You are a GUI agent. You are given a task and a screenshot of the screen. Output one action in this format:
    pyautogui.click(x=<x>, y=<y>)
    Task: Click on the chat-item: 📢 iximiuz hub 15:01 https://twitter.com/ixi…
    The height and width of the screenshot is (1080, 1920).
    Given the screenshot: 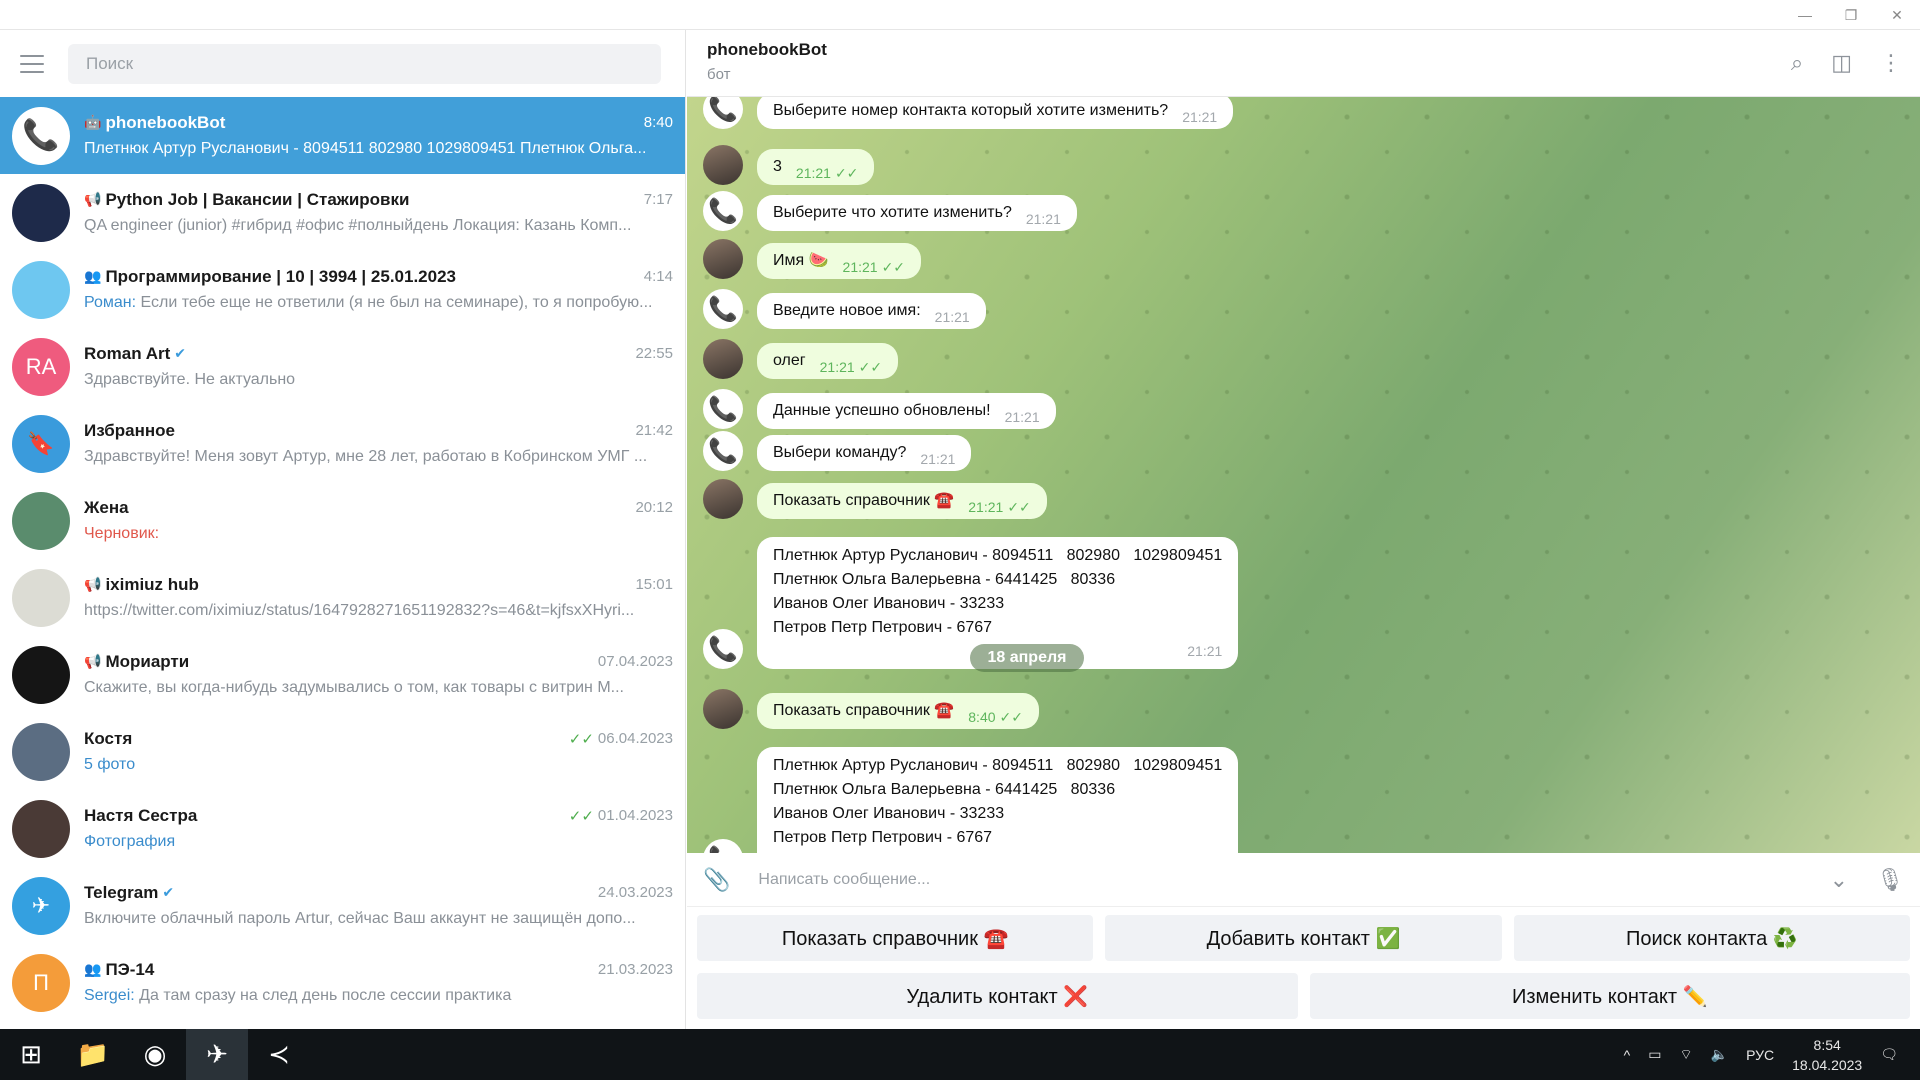 What is the action you would take?
    pyautogui.click(x=342, y=597)
    